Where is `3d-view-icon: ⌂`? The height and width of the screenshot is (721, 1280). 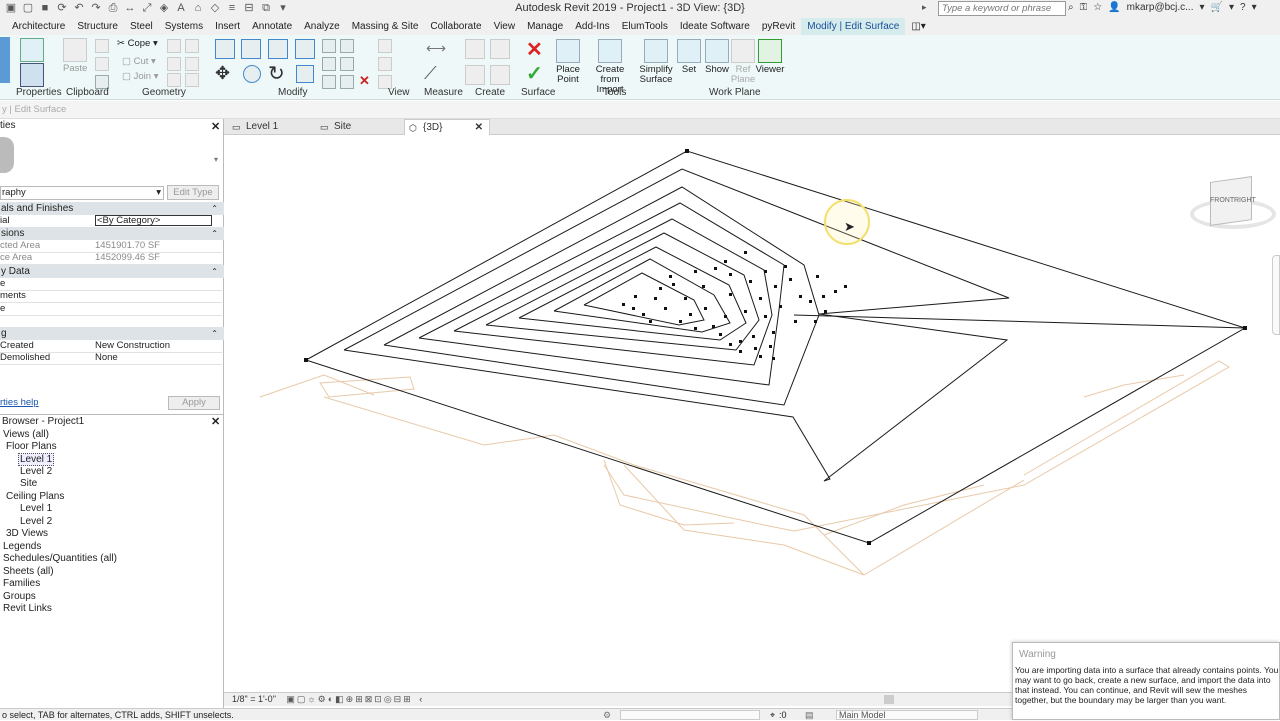 3d-view-icon: ⌂ is located at coordinates (198, 8).